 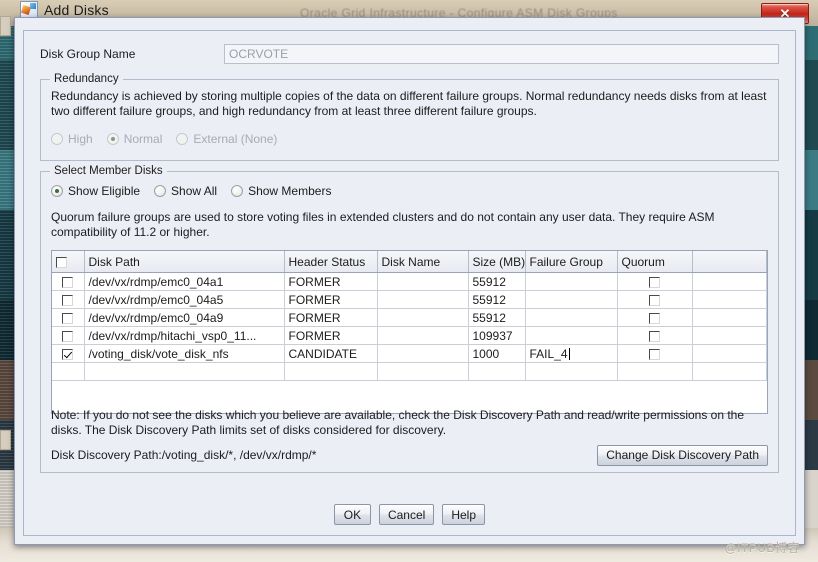 I want to click on radio-label: Show All, so click(x=194, y=191).